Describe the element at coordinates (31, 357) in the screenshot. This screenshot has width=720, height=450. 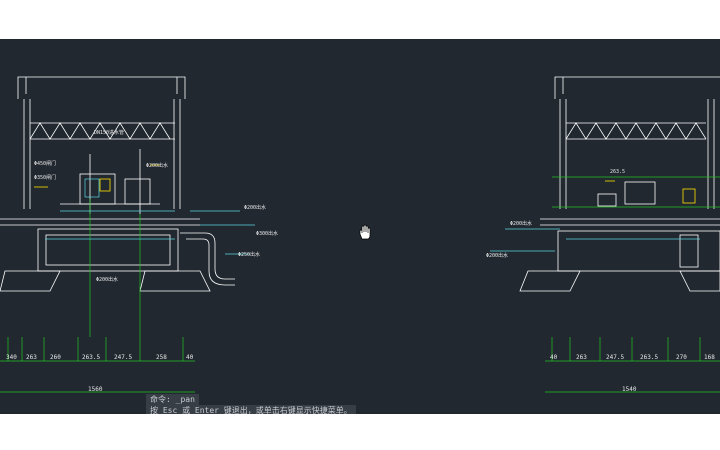
I see `dim-left-1: 263` at that location.